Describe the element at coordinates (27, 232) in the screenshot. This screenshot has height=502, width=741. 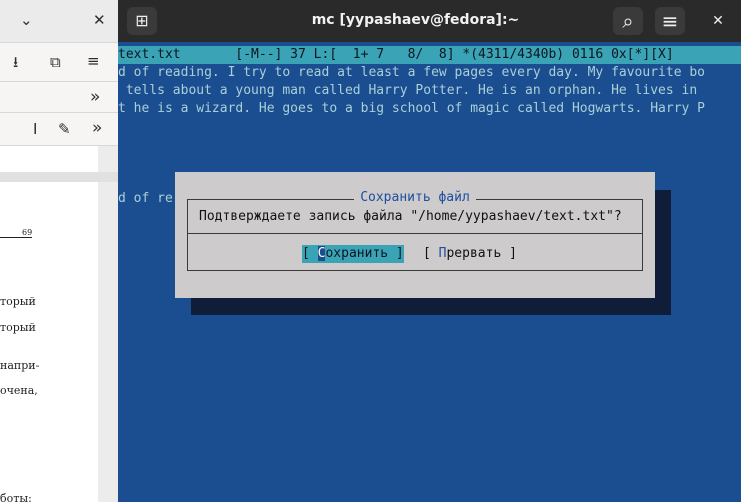
I see `page-number: 69` at that location.